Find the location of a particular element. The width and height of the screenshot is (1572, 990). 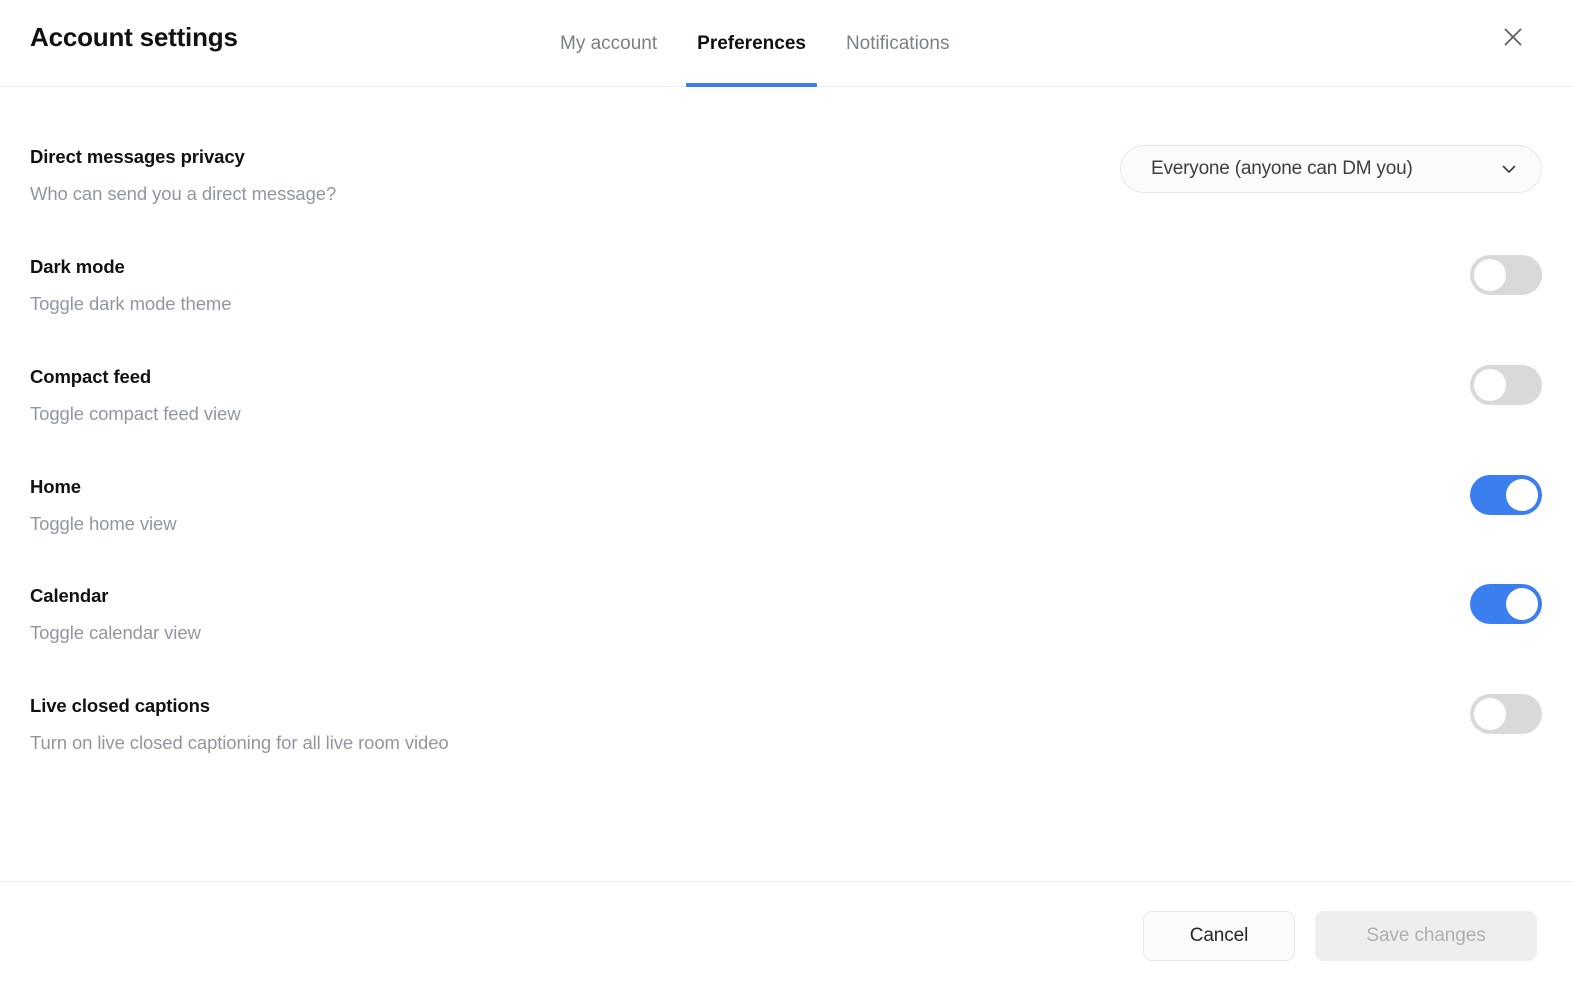

tab-label: My account is located at coordinates (609, 43).